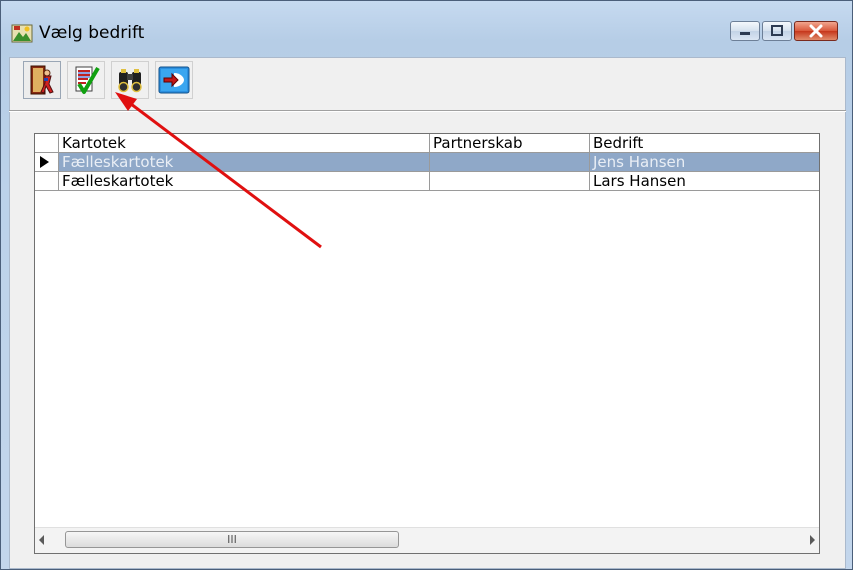  I want to click on search-button, so click(130, 80).